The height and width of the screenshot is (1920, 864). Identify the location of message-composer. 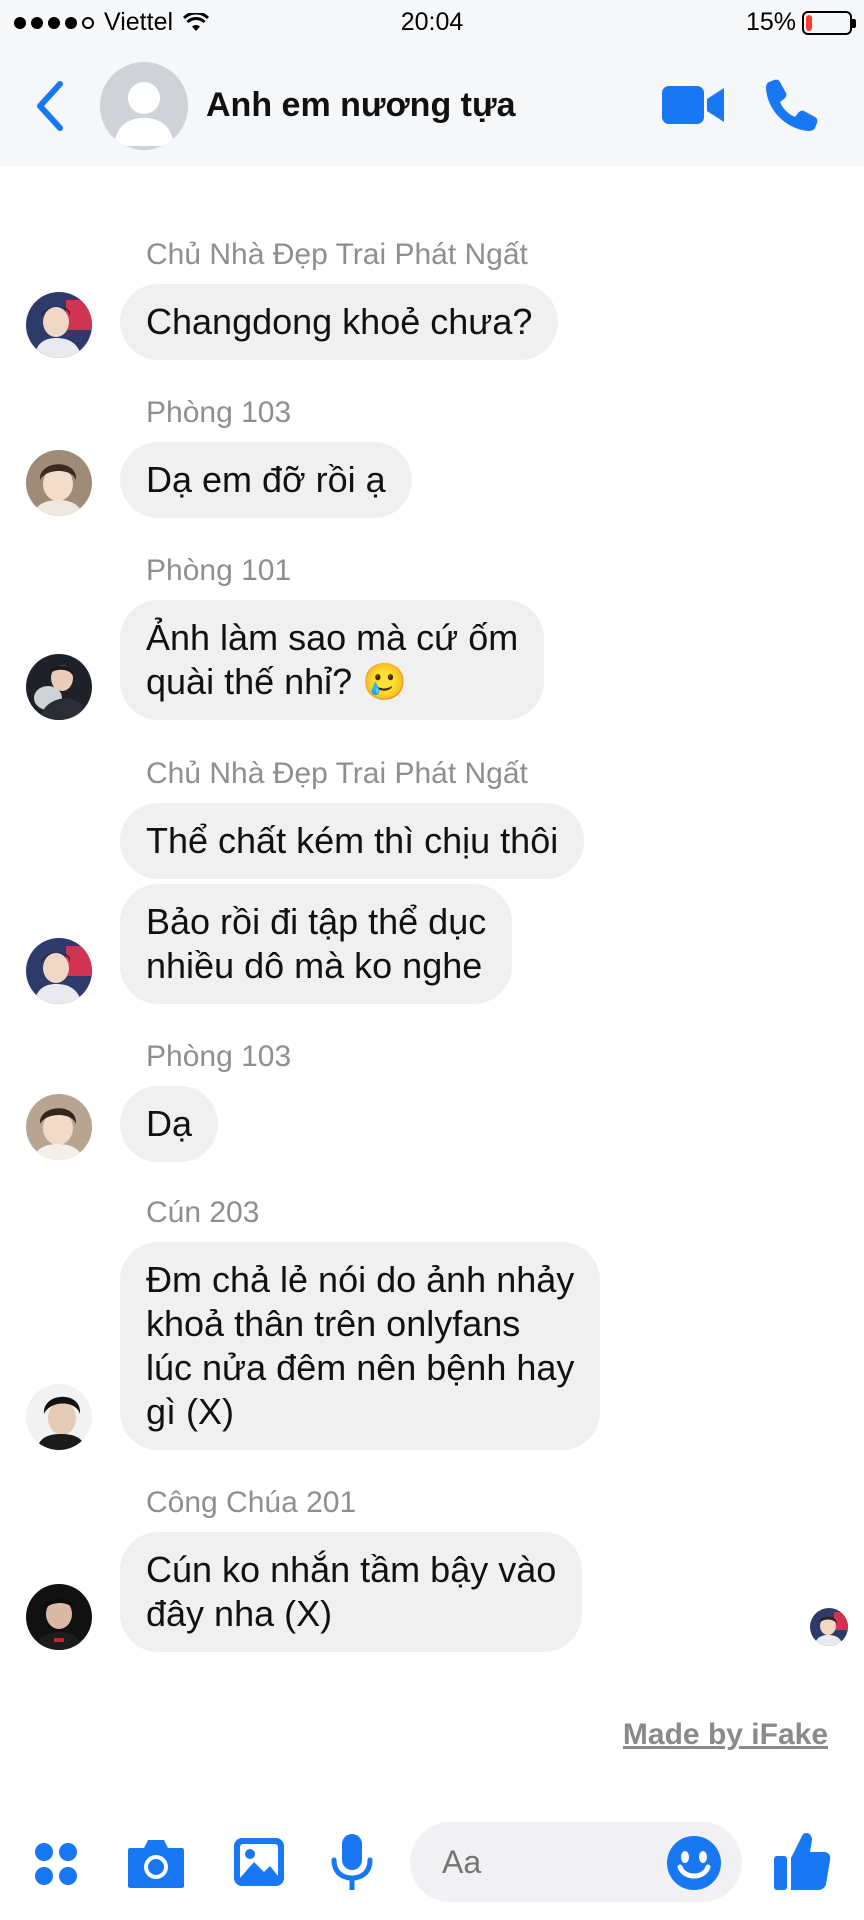
(576, 1862).